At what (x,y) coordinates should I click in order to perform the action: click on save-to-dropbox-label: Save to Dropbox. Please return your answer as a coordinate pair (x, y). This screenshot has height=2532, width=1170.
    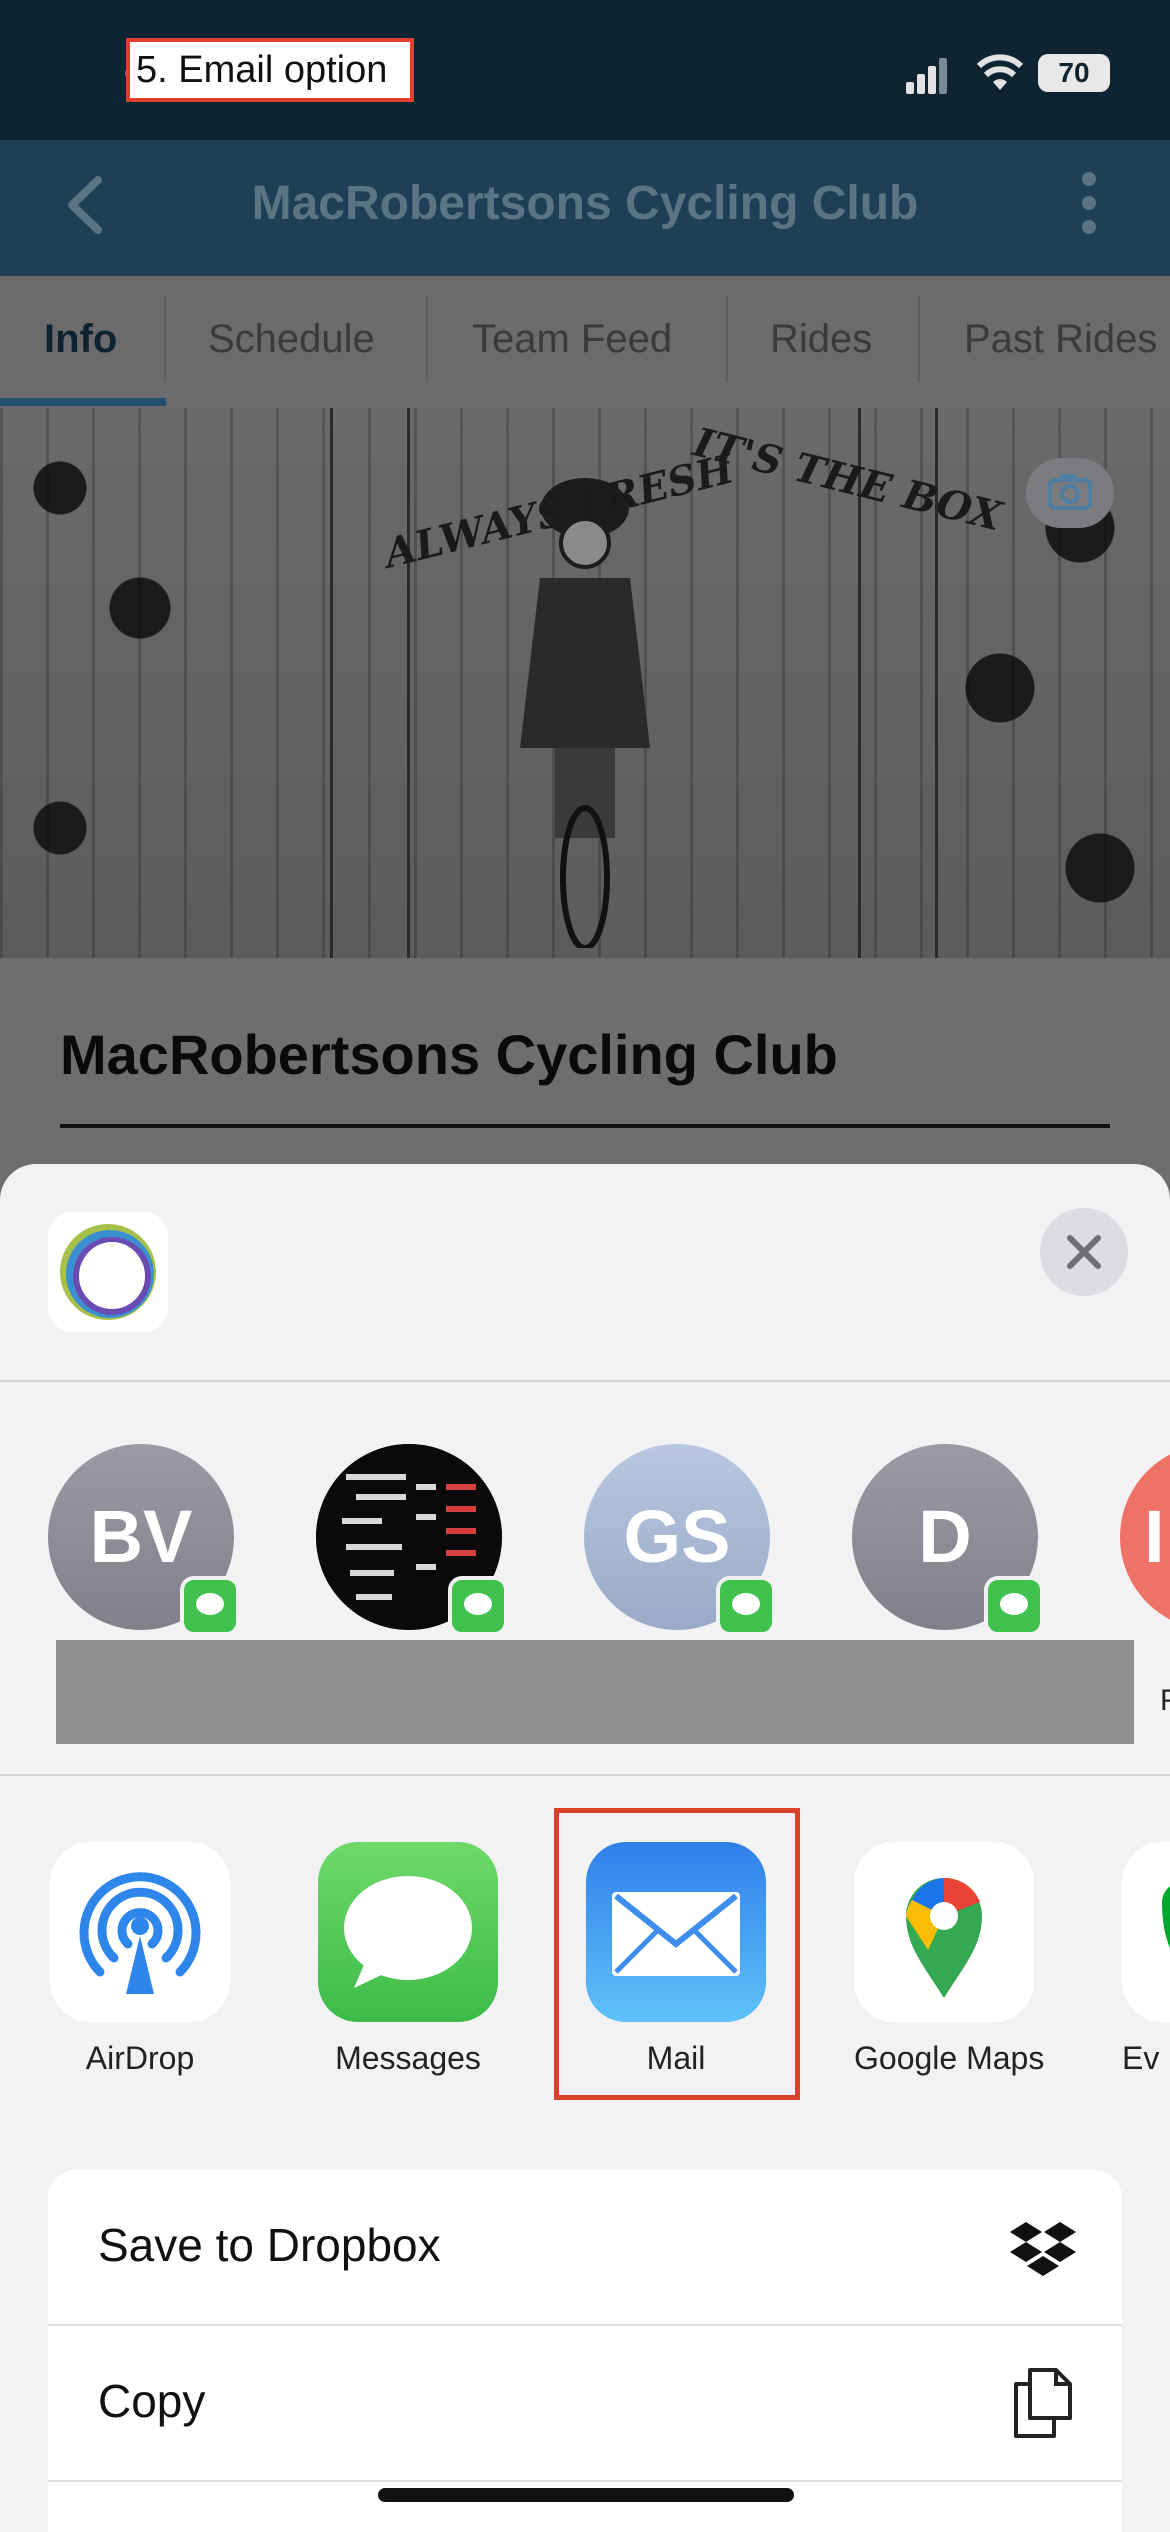
    Looking at the image, I should click on (269, 2245).